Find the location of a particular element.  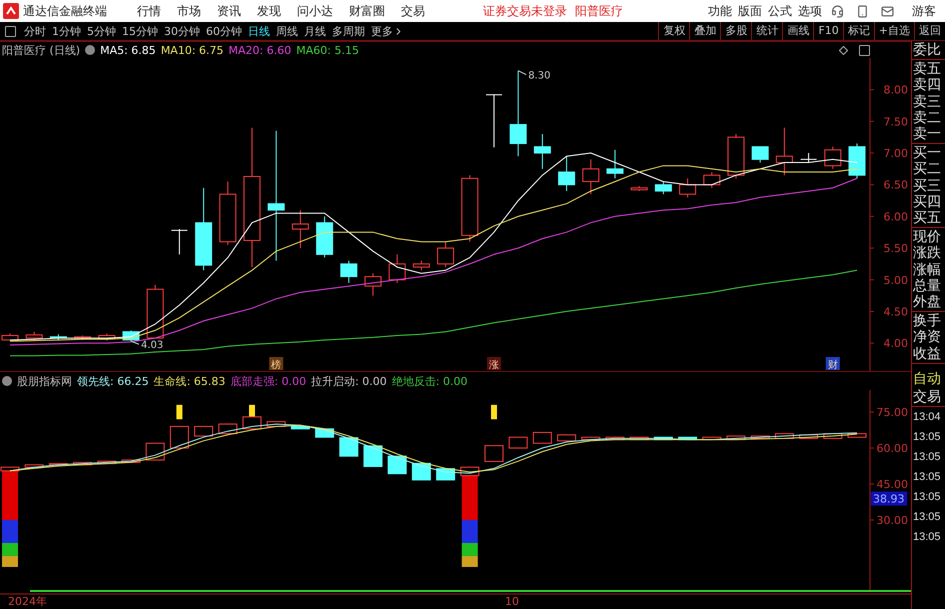

quote-label: 收益 is located at coordinates (927, 354).